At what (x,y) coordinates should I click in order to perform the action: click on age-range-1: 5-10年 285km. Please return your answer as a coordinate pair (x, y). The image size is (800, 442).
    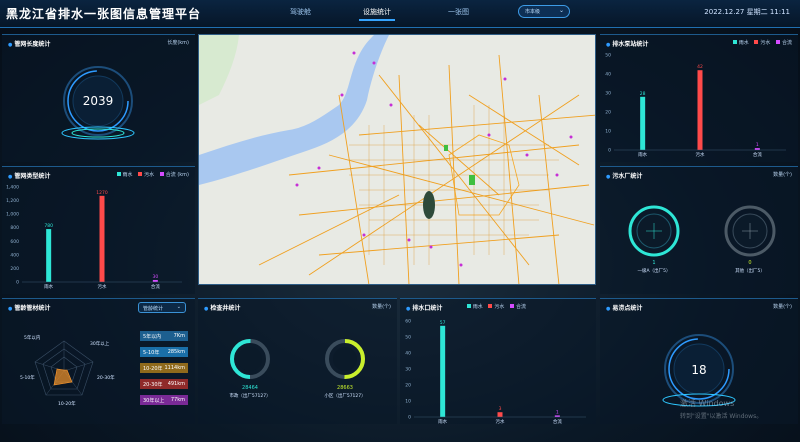
    Looking at the image, I should click on (164, 352).